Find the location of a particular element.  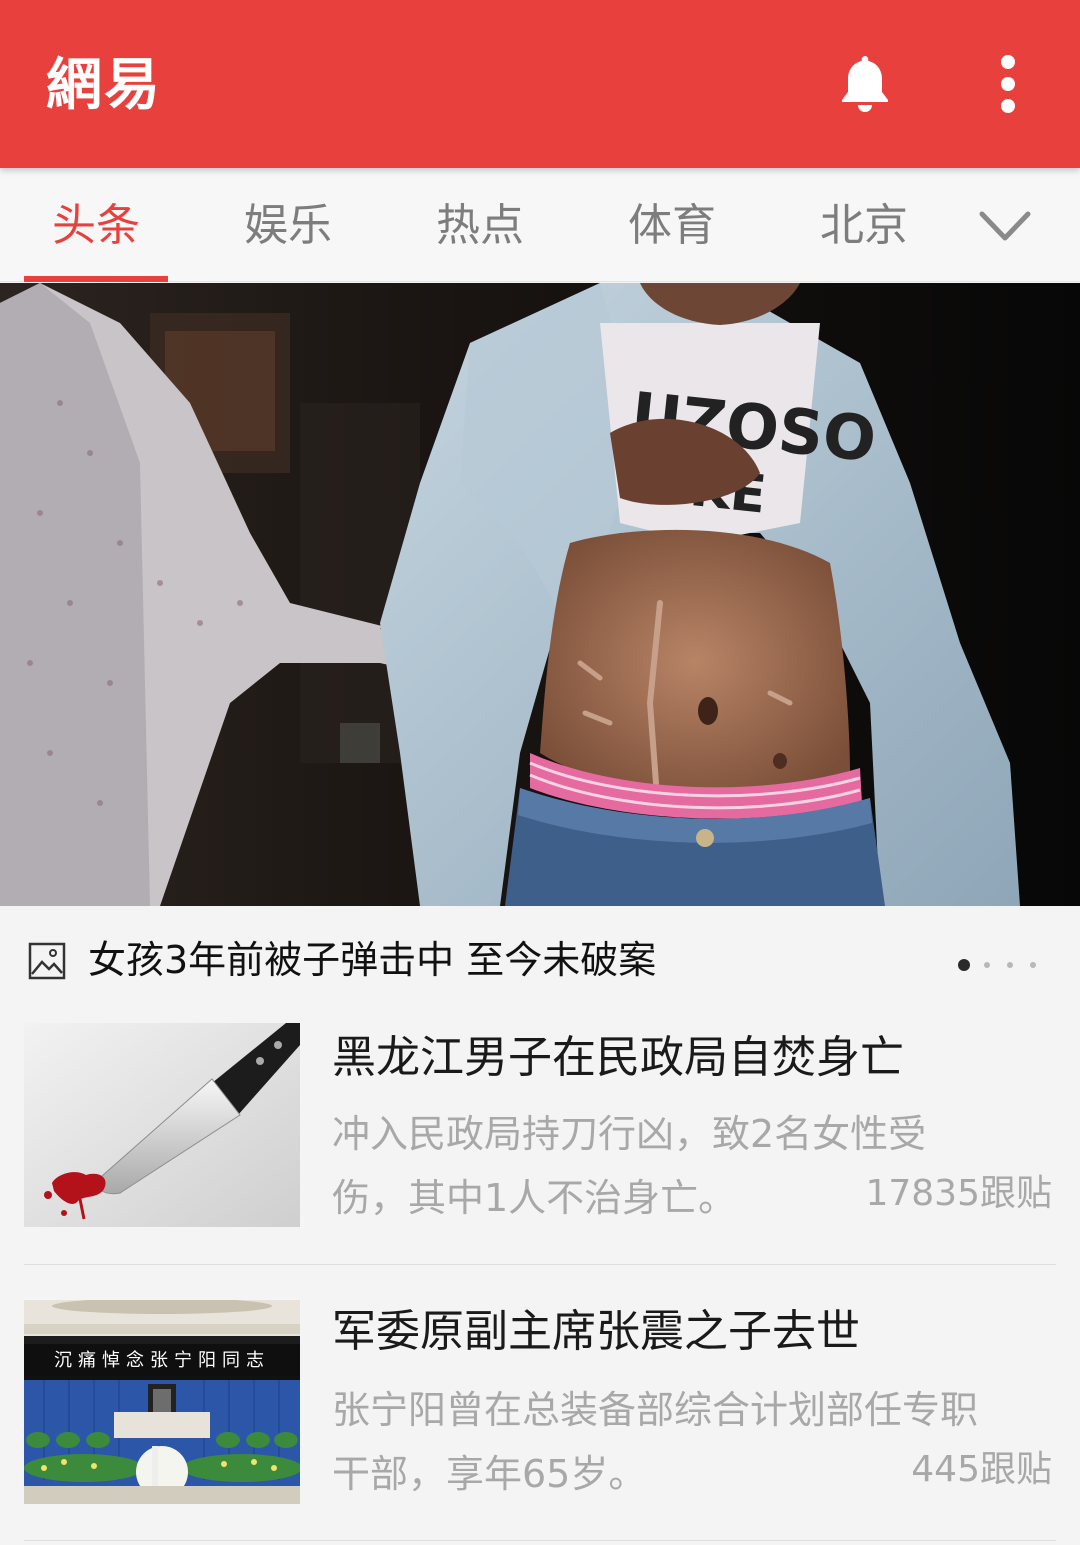

memorial-hall-image: 沉痛悼念张宁阳同志 is located at coordinates (162, 1402).